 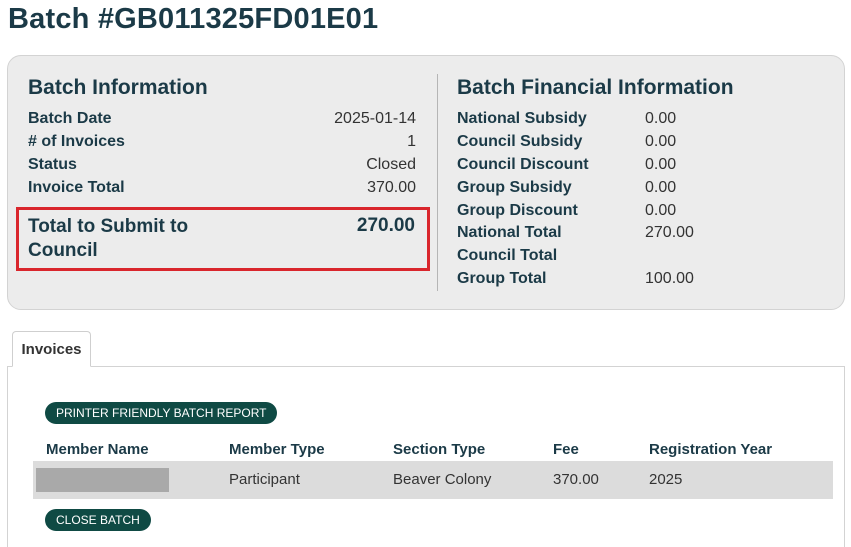 I want to click on card-divider, so click(x=437, y=182).